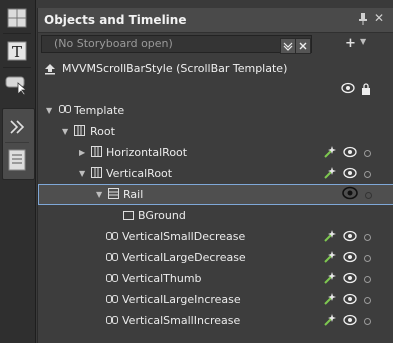 This screenshot has width=393, height=343. Describe the element at coordinates (176, 44) in the screenshot. I see `storyboard-picker: (No Storyboard open)` at that location.